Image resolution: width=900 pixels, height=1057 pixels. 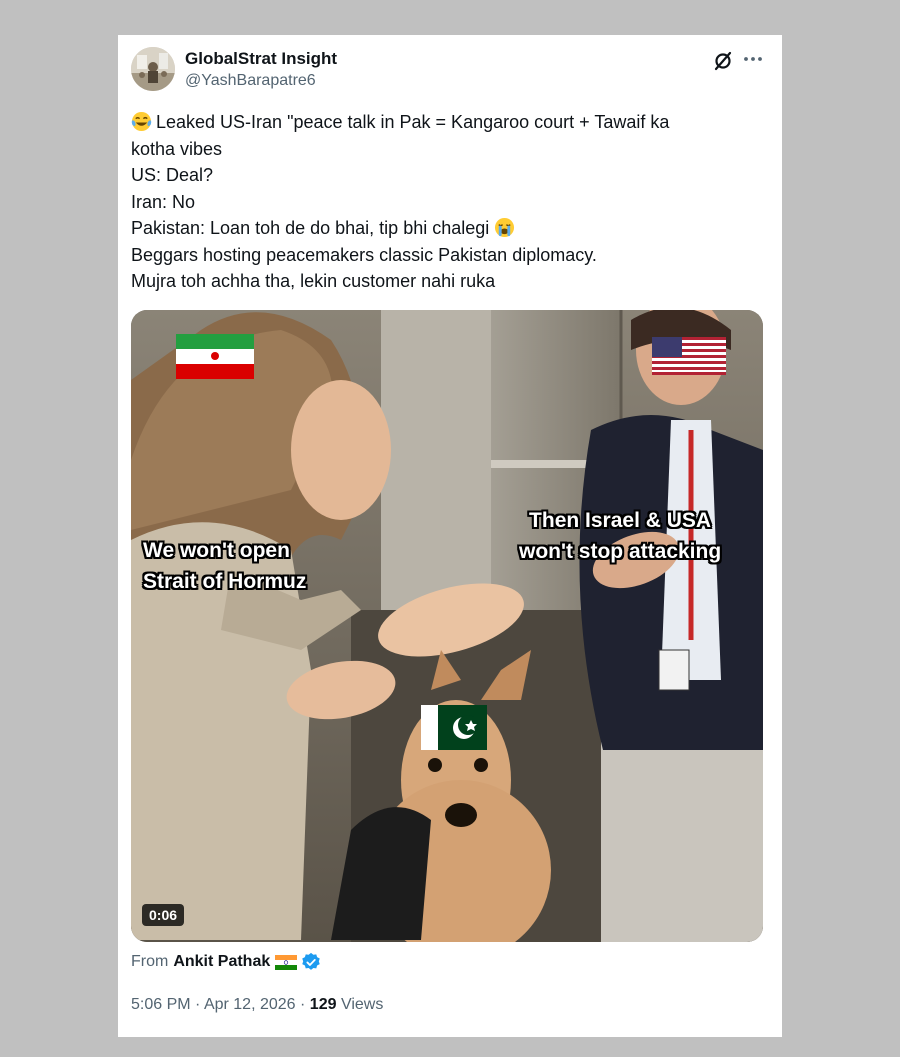 I want to click on tweet-line: kotha vibes, so click(x=177, y=148).